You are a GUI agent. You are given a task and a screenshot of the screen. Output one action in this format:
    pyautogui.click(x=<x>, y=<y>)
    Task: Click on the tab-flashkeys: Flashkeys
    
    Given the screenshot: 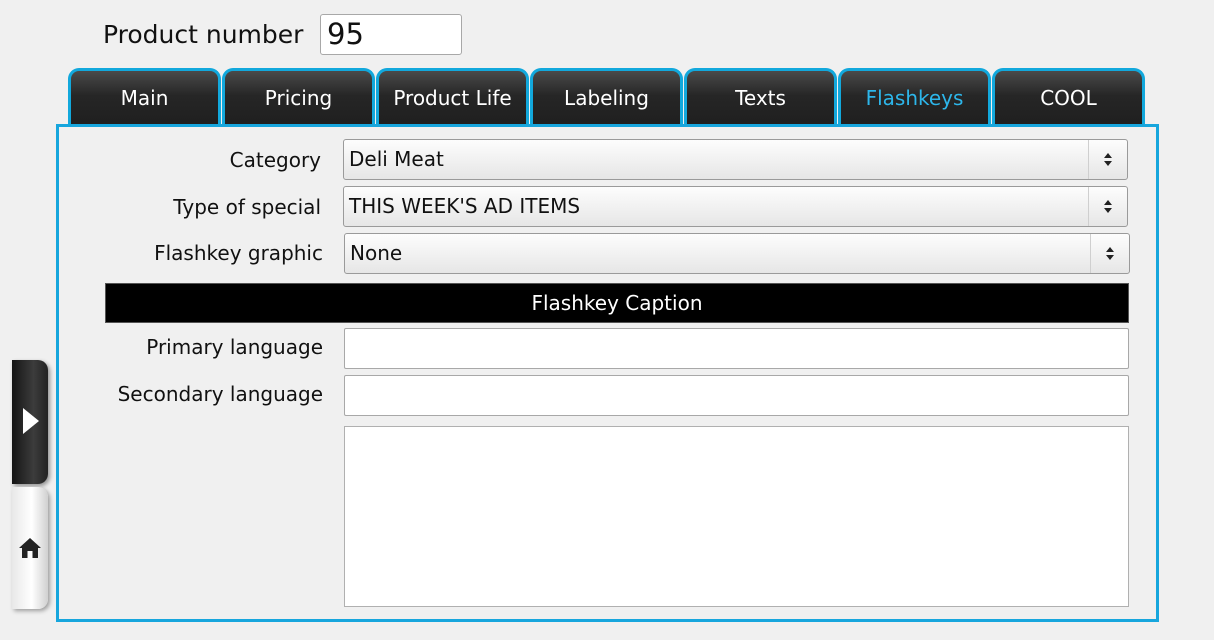 What is the action you would take?
    pyautogui.click(x=914, y=97)
    